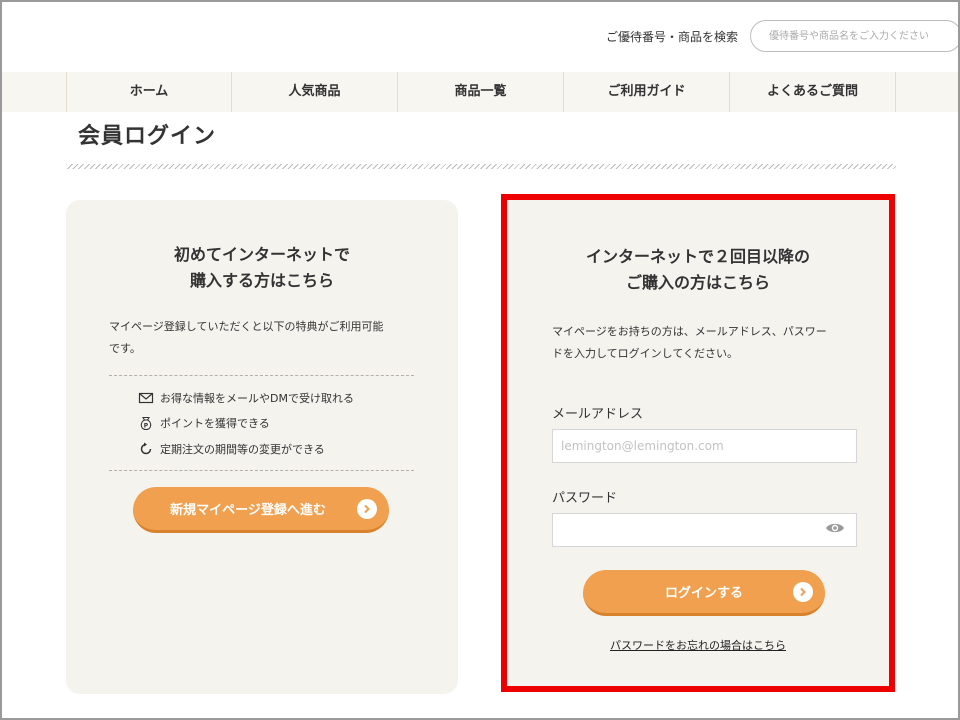  I want to click on benefits-divider-bottom, so click(261, 470).